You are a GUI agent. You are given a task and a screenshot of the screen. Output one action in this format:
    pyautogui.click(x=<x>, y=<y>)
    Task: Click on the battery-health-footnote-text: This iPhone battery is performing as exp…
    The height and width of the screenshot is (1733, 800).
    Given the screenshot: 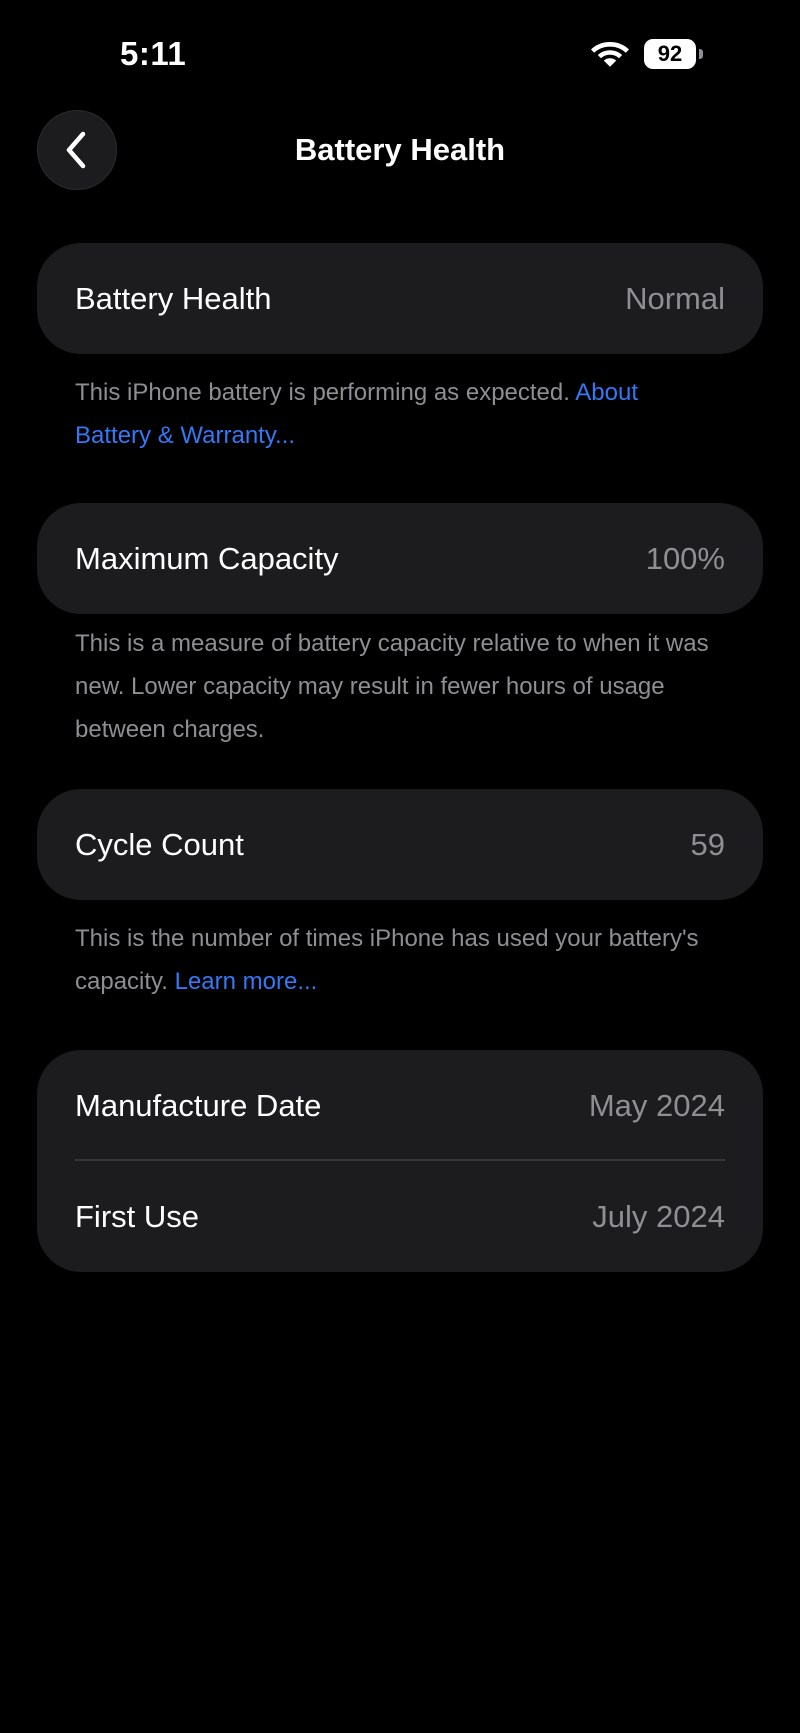 What is the action you would take?
    pyautogui.click(x=322, y=392)
    